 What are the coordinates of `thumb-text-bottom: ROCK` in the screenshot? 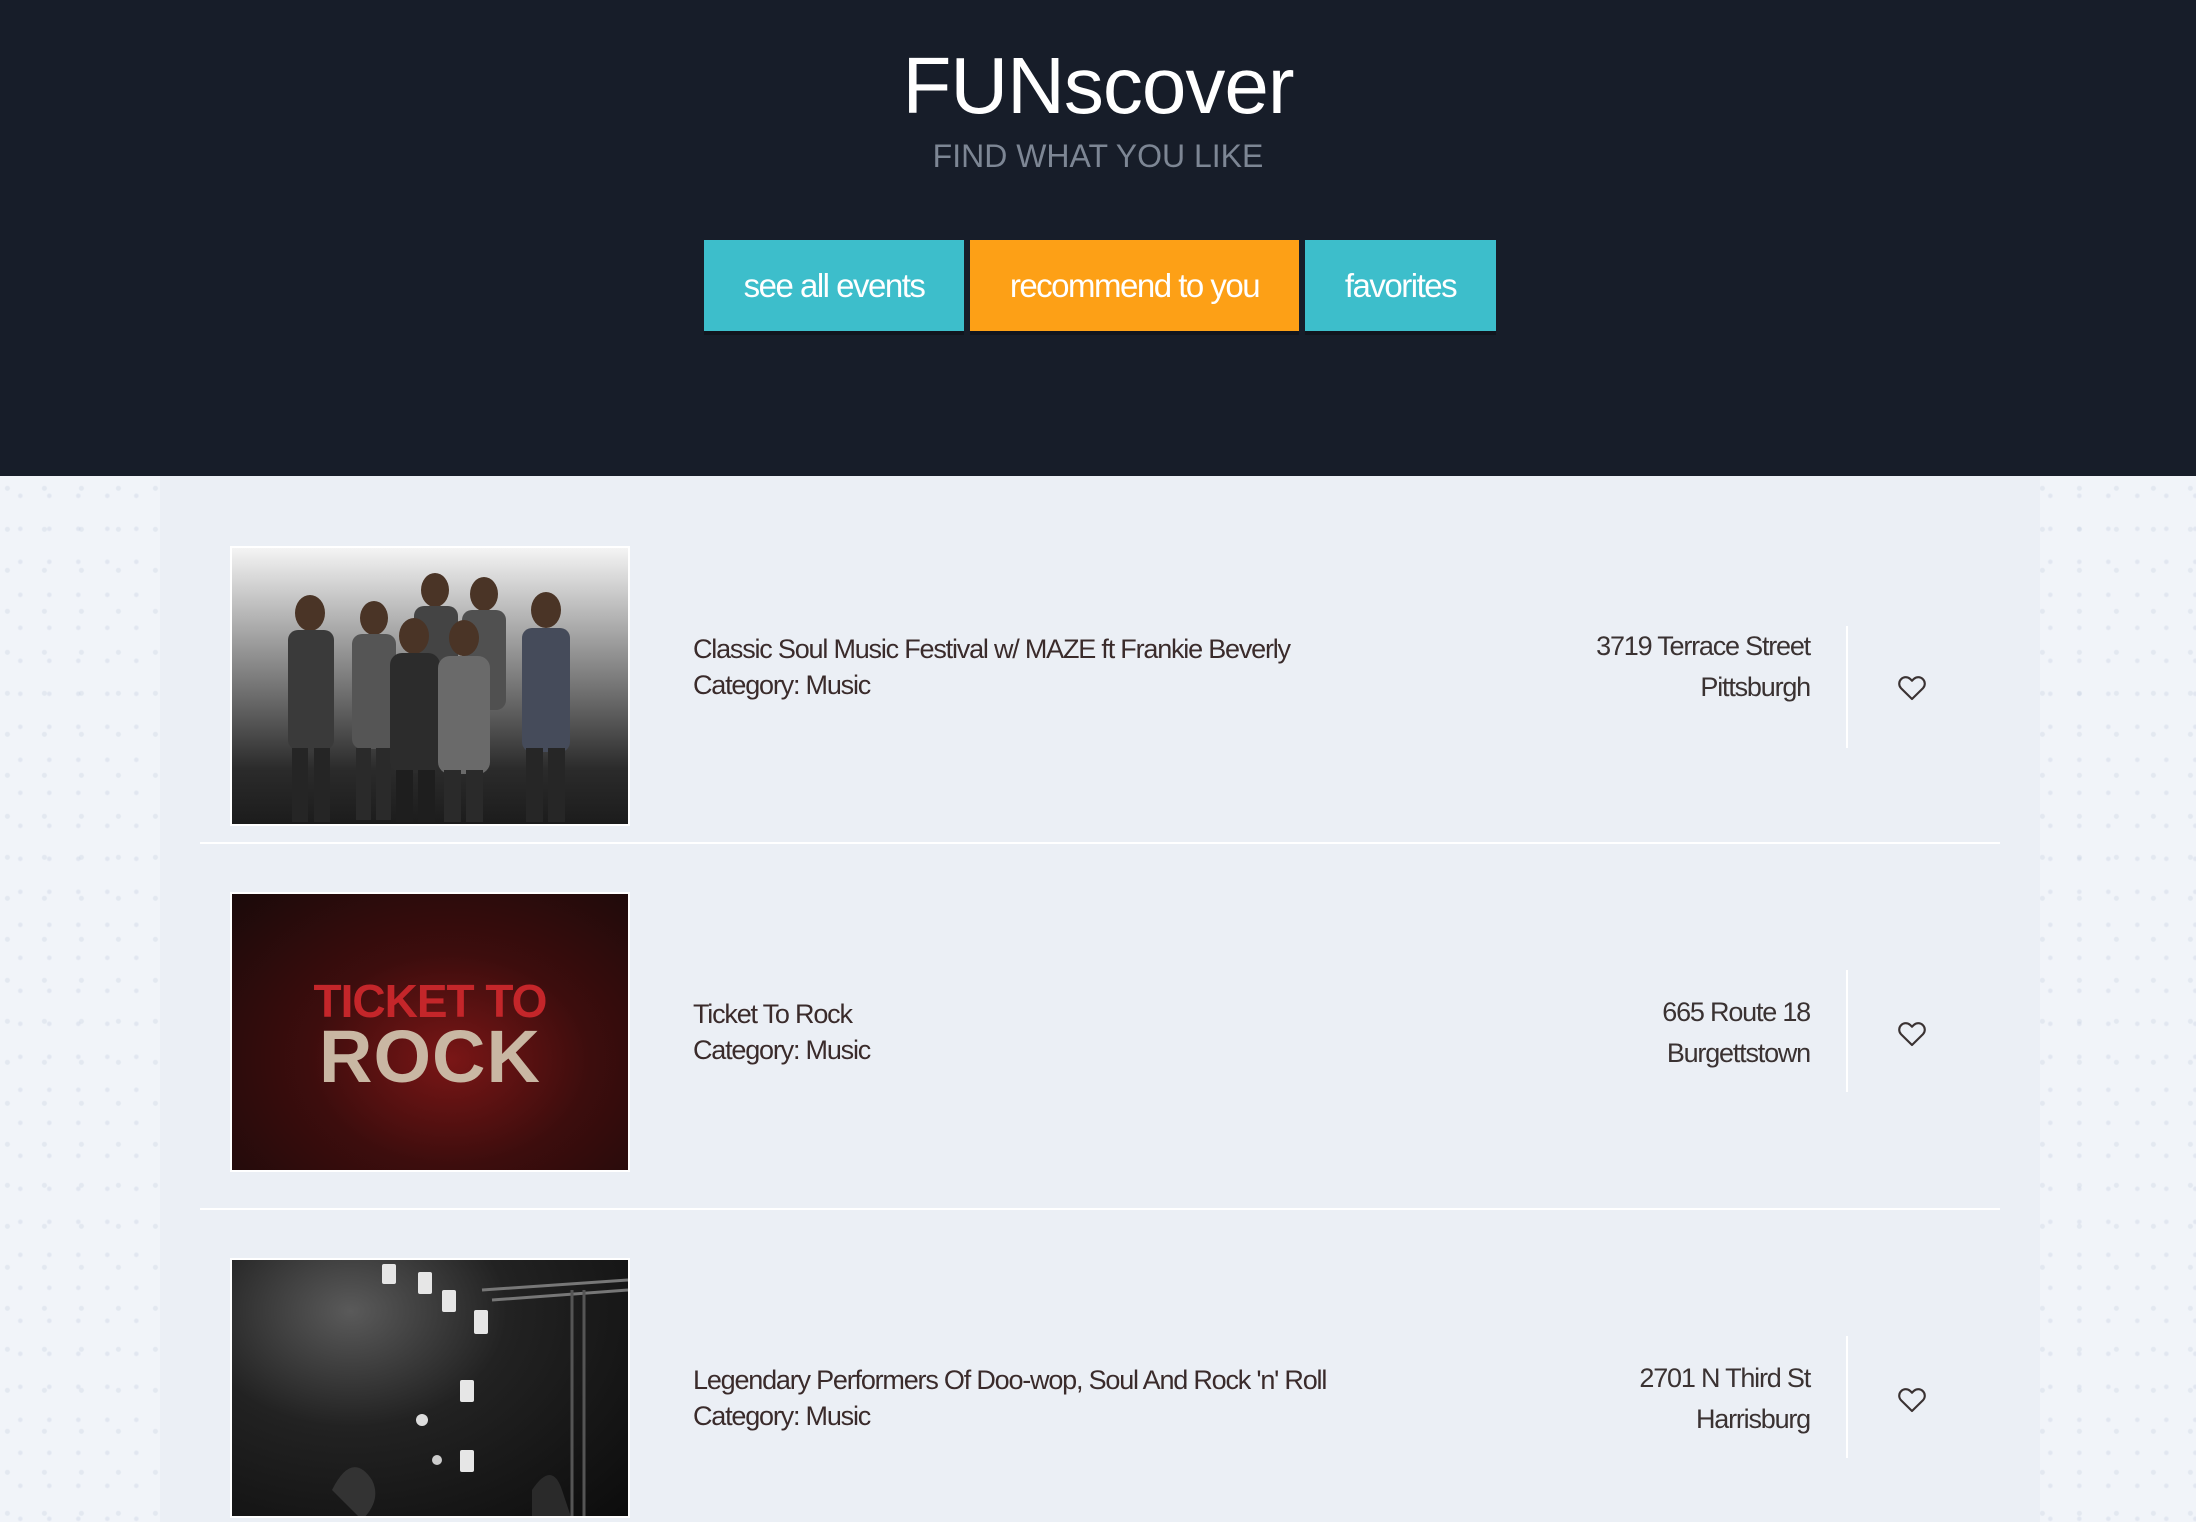 It's located at (430, 1056).